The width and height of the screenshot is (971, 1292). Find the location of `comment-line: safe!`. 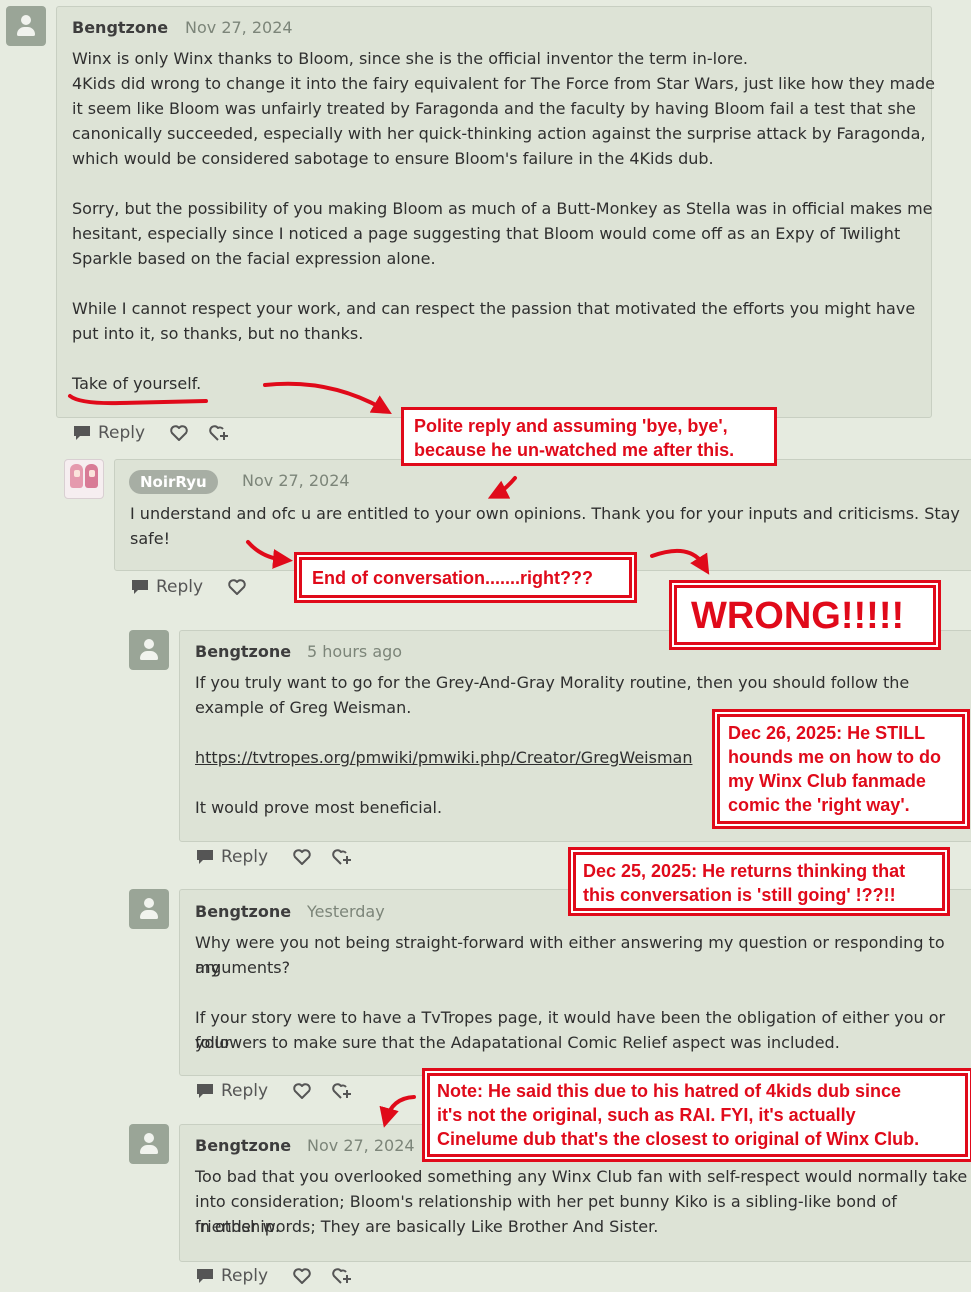

comment-line: safe! is located at coordinates (150, 538).